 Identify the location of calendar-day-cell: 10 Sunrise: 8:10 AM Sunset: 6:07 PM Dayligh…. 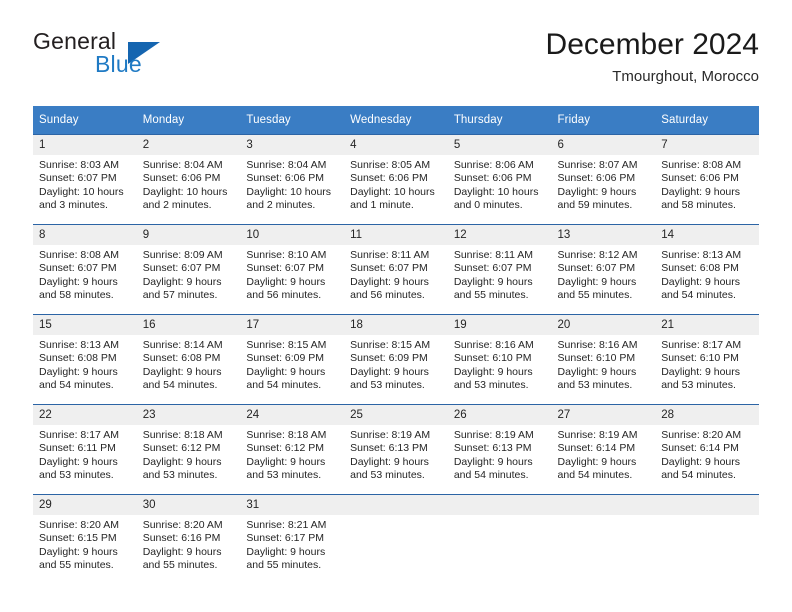
(292, 269).